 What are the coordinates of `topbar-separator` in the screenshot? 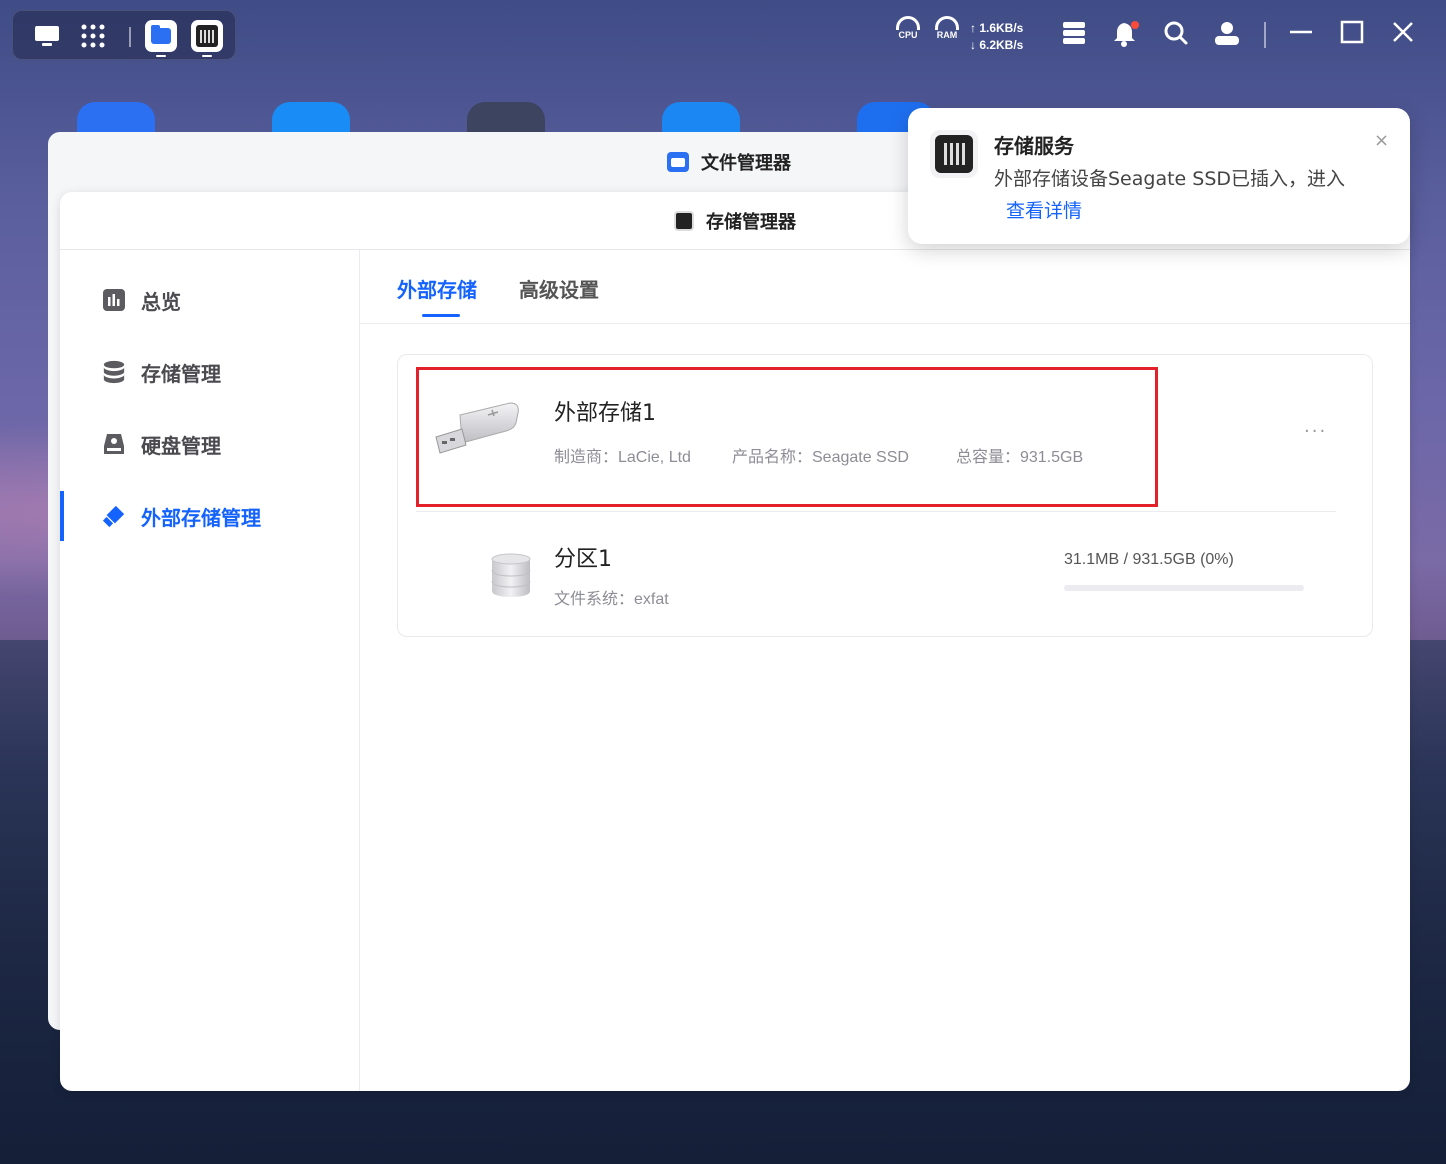 It's located at (1265, 35).